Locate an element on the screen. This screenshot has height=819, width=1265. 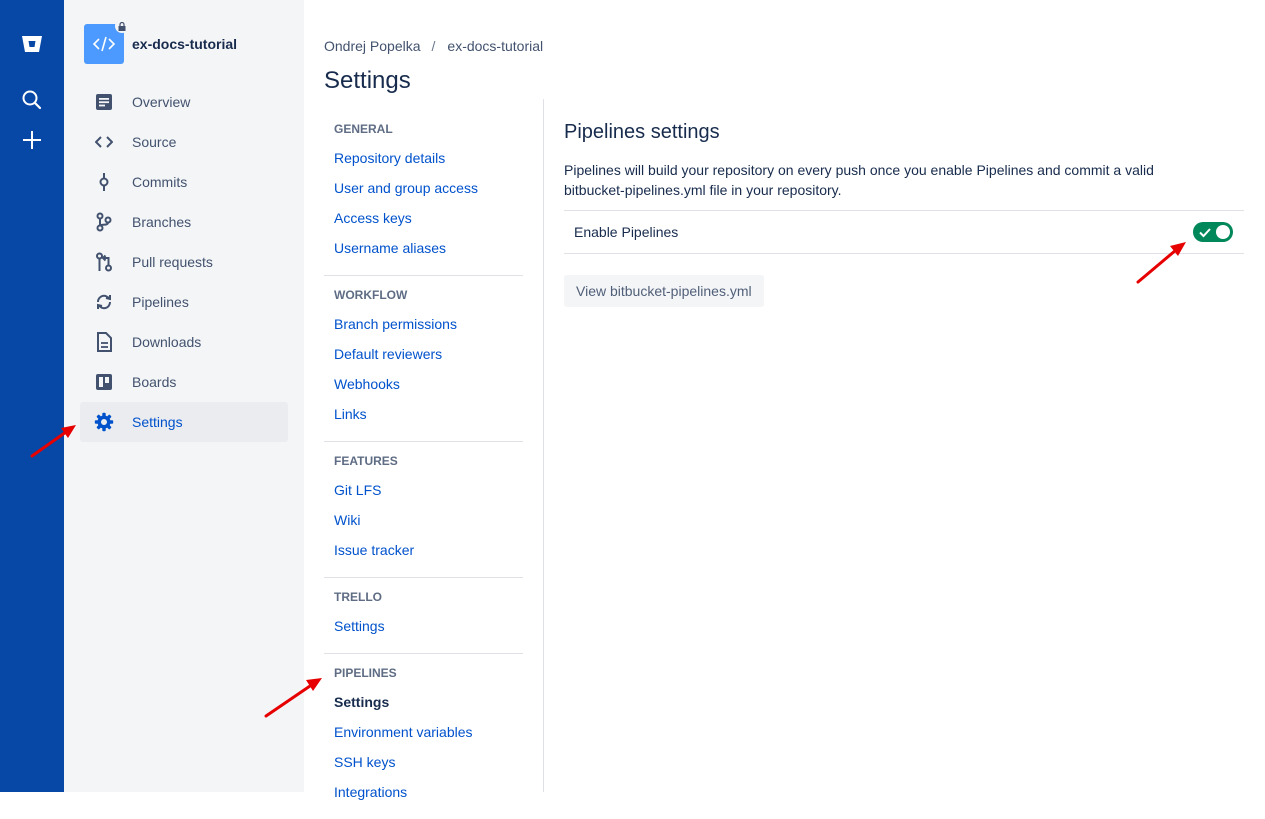
settings-group-heading: WORKFLOW is located at coordinates (371, 295).